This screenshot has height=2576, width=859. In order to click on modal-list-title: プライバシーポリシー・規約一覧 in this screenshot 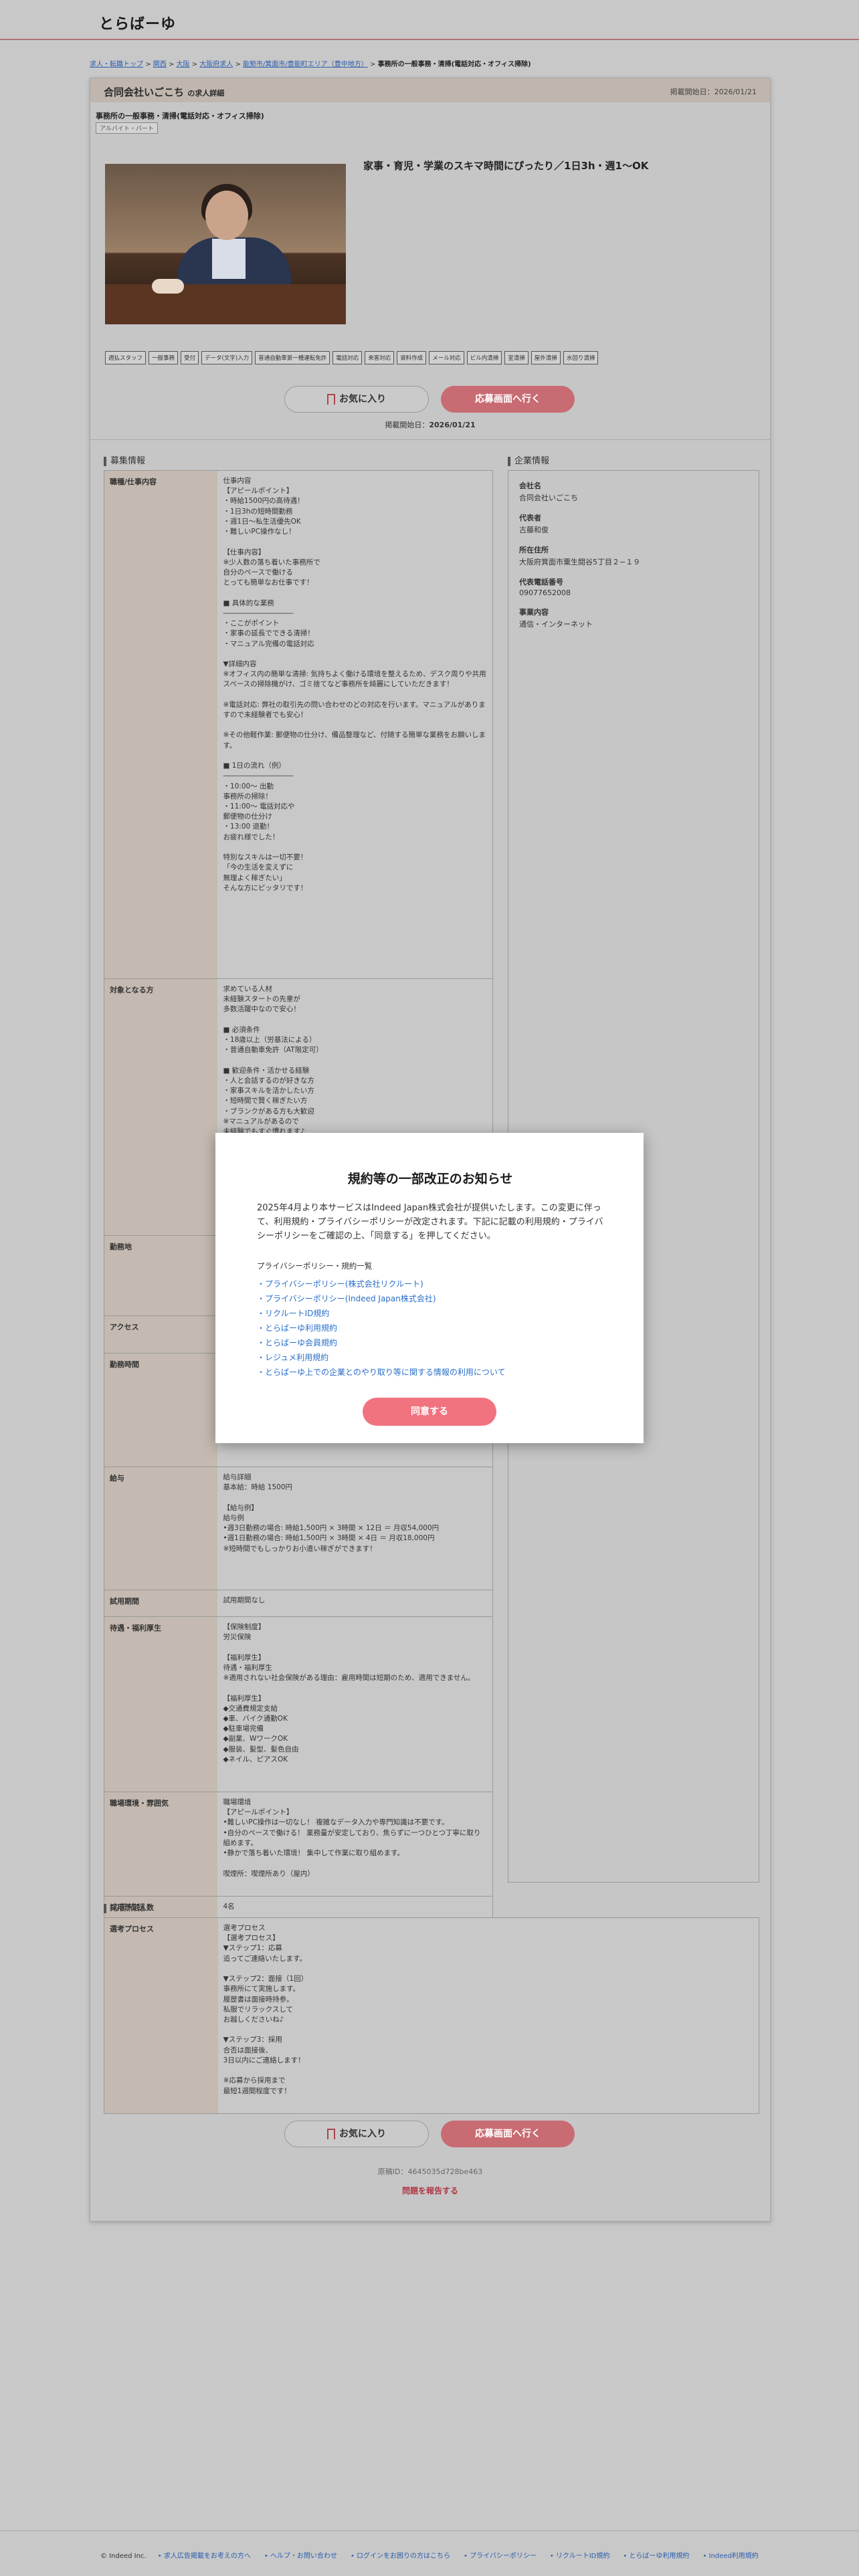, I will do `click(315, 1266)`.